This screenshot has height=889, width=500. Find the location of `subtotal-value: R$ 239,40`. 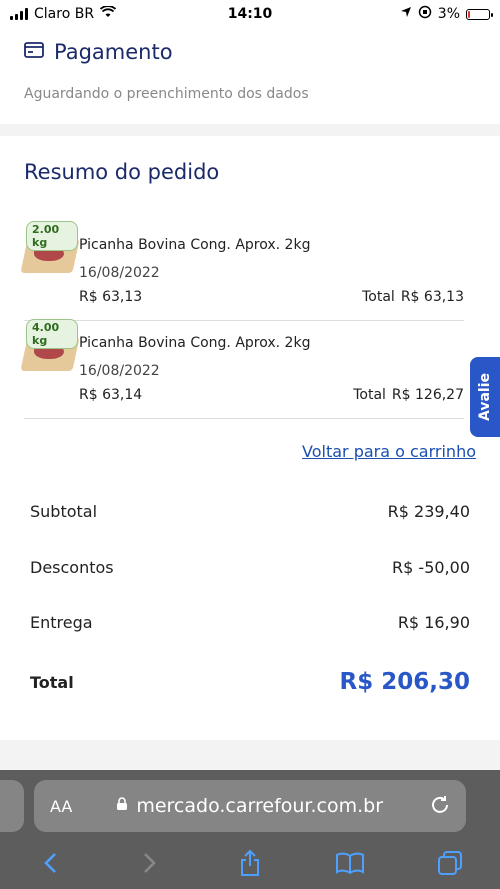

subtotal-value: R$ 239,40 is located at coordinates (428, 511).